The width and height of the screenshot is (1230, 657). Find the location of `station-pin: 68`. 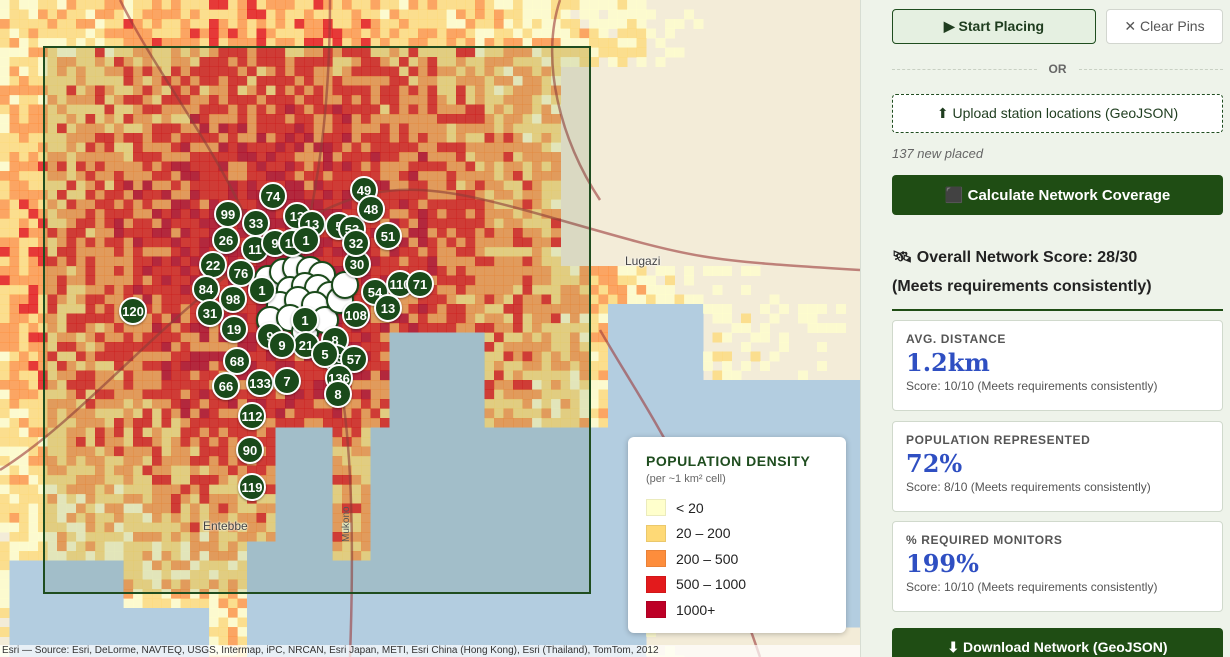

station-pin: 68 is located at coordinates (237, 361).